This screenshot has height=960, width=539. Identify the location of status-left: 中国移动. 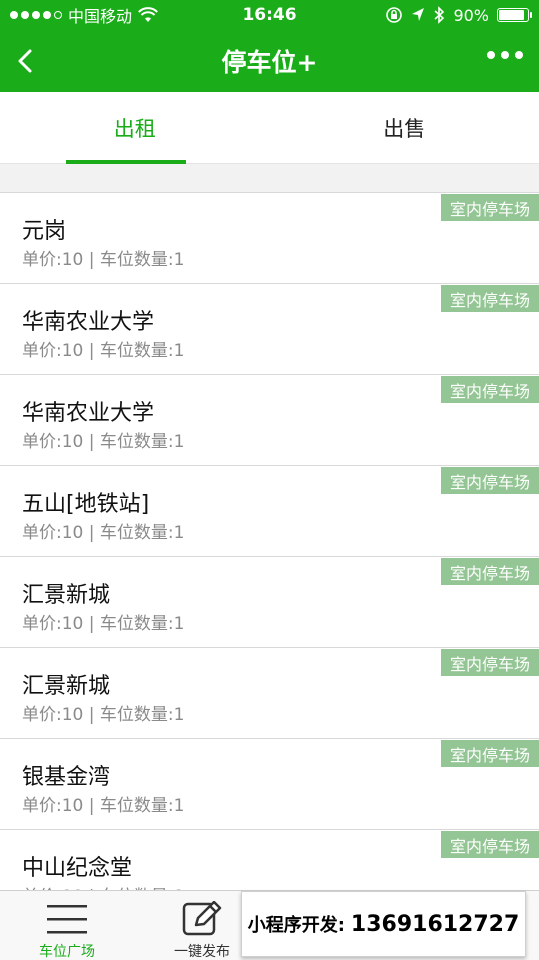
(84, 15).